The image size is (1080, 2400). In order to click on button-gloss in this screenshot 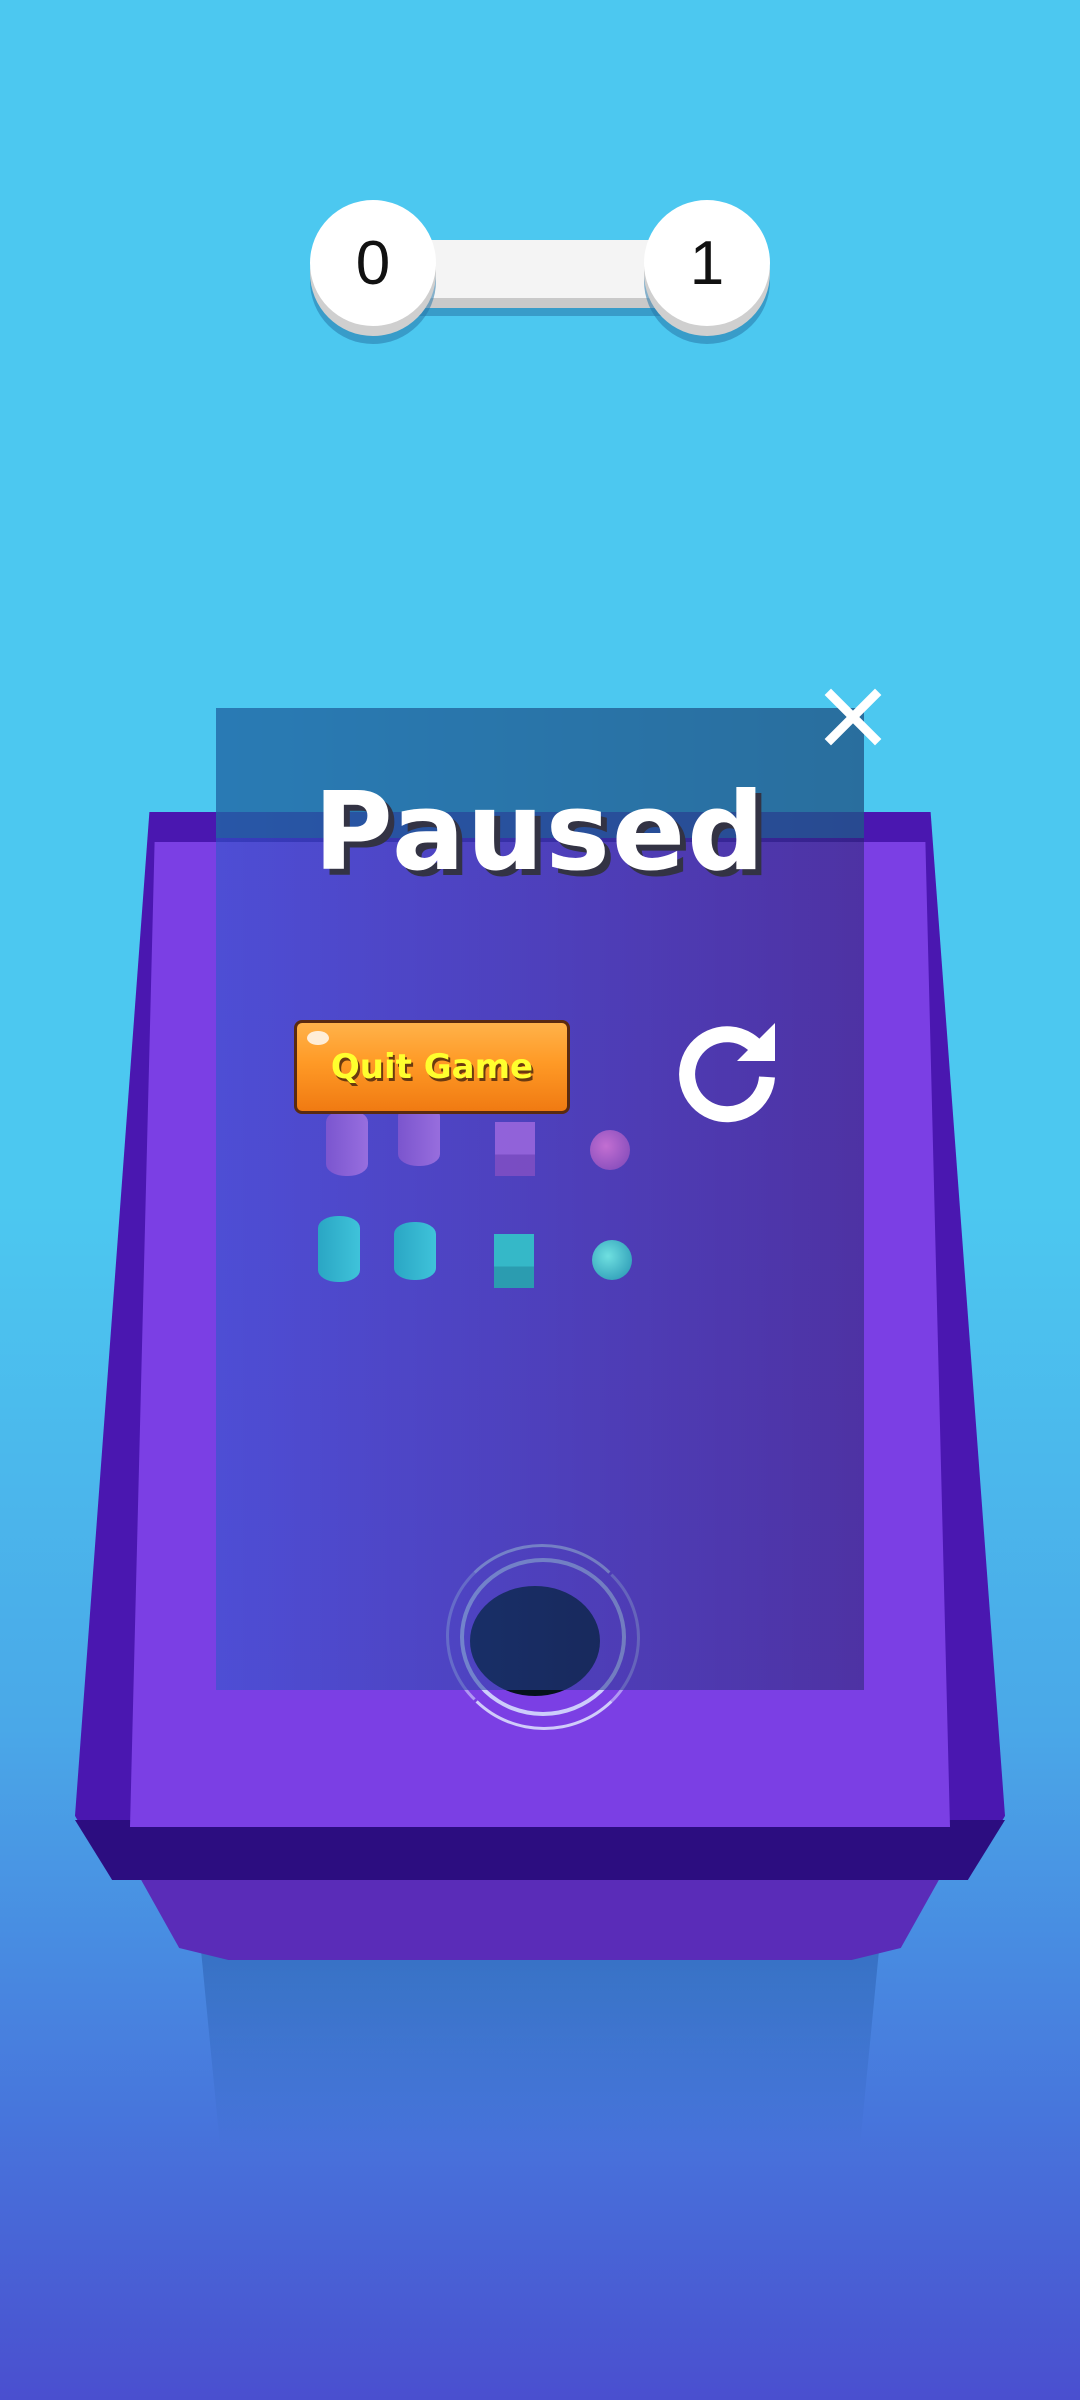, I will do `click(318, 1038)`.